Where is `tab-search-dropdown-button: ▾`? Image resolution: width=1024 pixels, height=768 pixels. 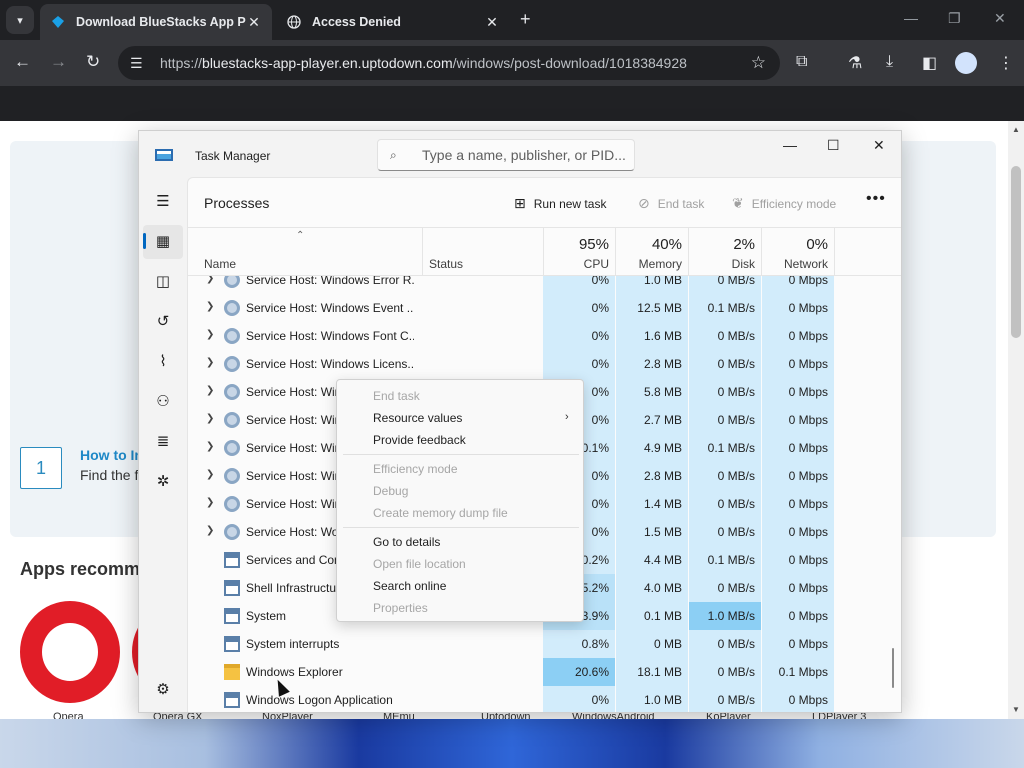 tab-search-dropdown-button: ▾ is located at coordinates (20, 20).